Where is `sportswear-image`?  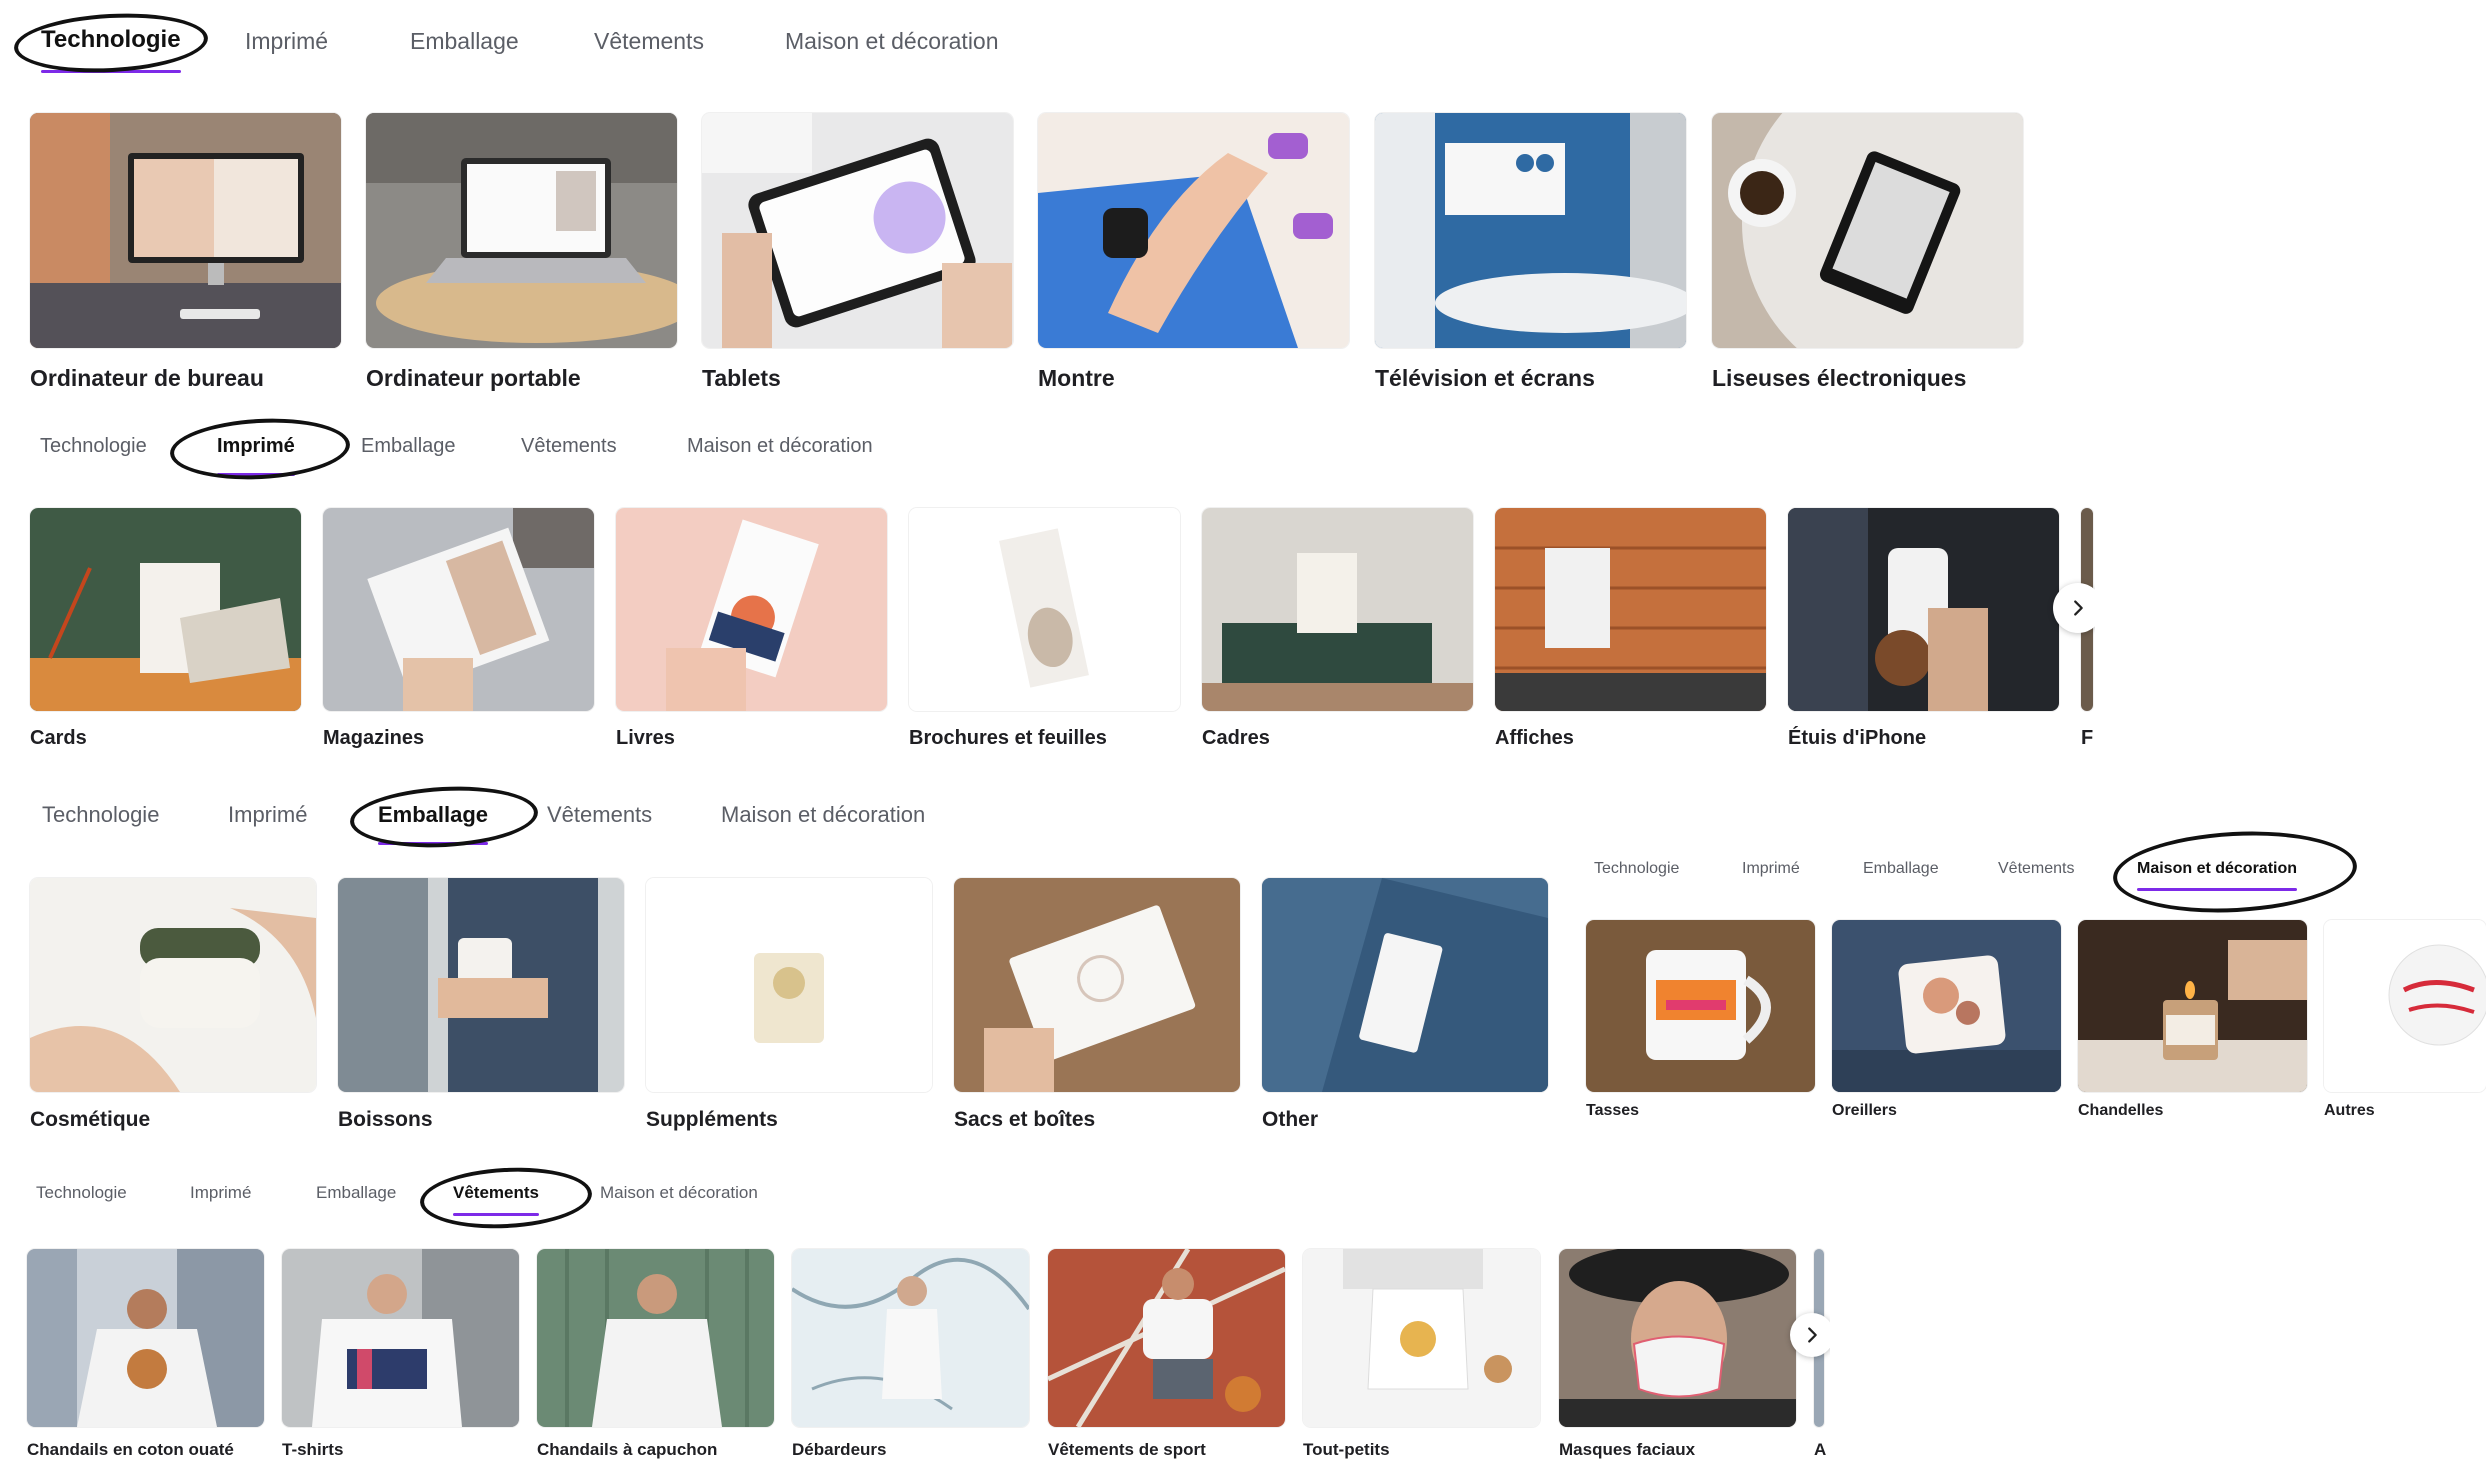 sportswear-image is located at coordinates (1166, 1338).